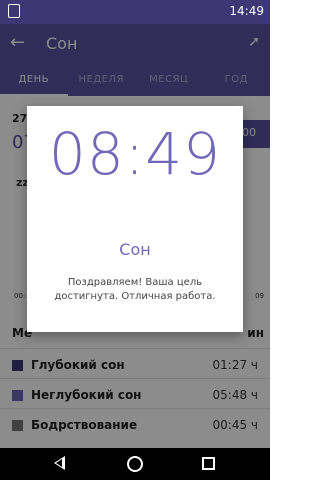 This screenshot has height=480, width=320. What do you see at coordinates (59, 463) in the screenshot?
I see `nav-back-icon` at bounding box center [59, 463].